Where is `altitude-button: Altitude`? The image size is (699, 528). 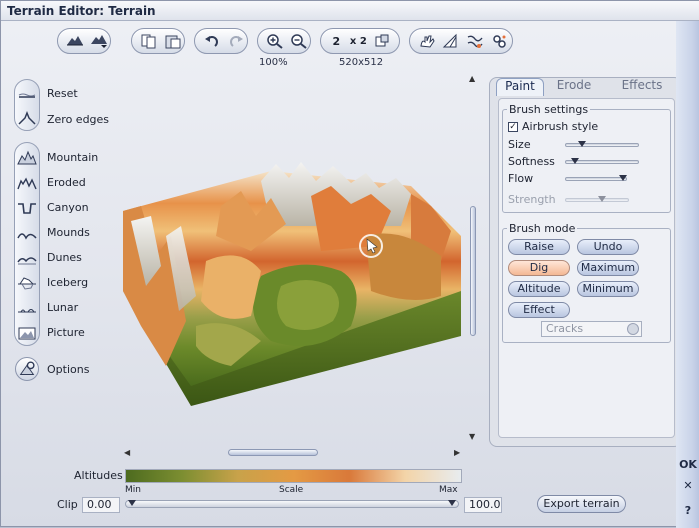 altitude-button: Altitude is located at coordinates (539, 289).